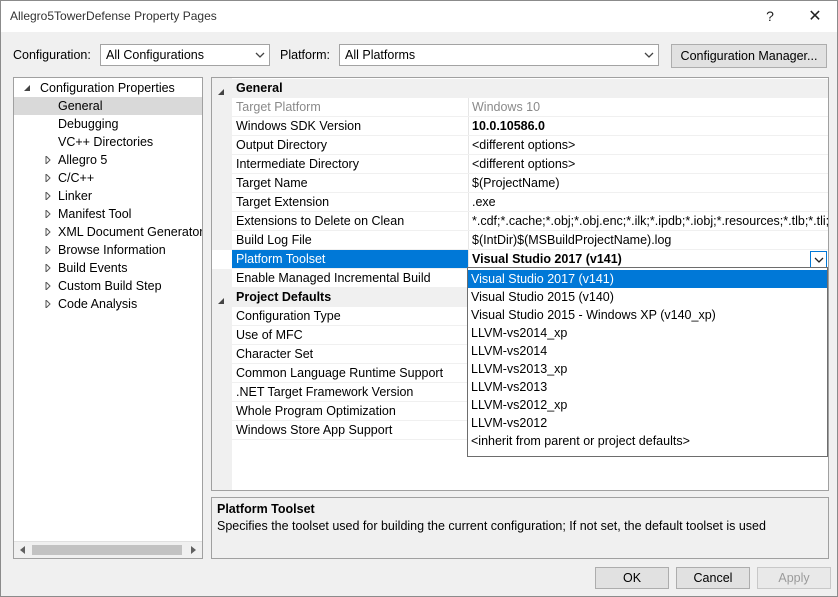 This screenshot has width=838, height=597. I want to click on cancel-button: Cancel, so click(713, 578).